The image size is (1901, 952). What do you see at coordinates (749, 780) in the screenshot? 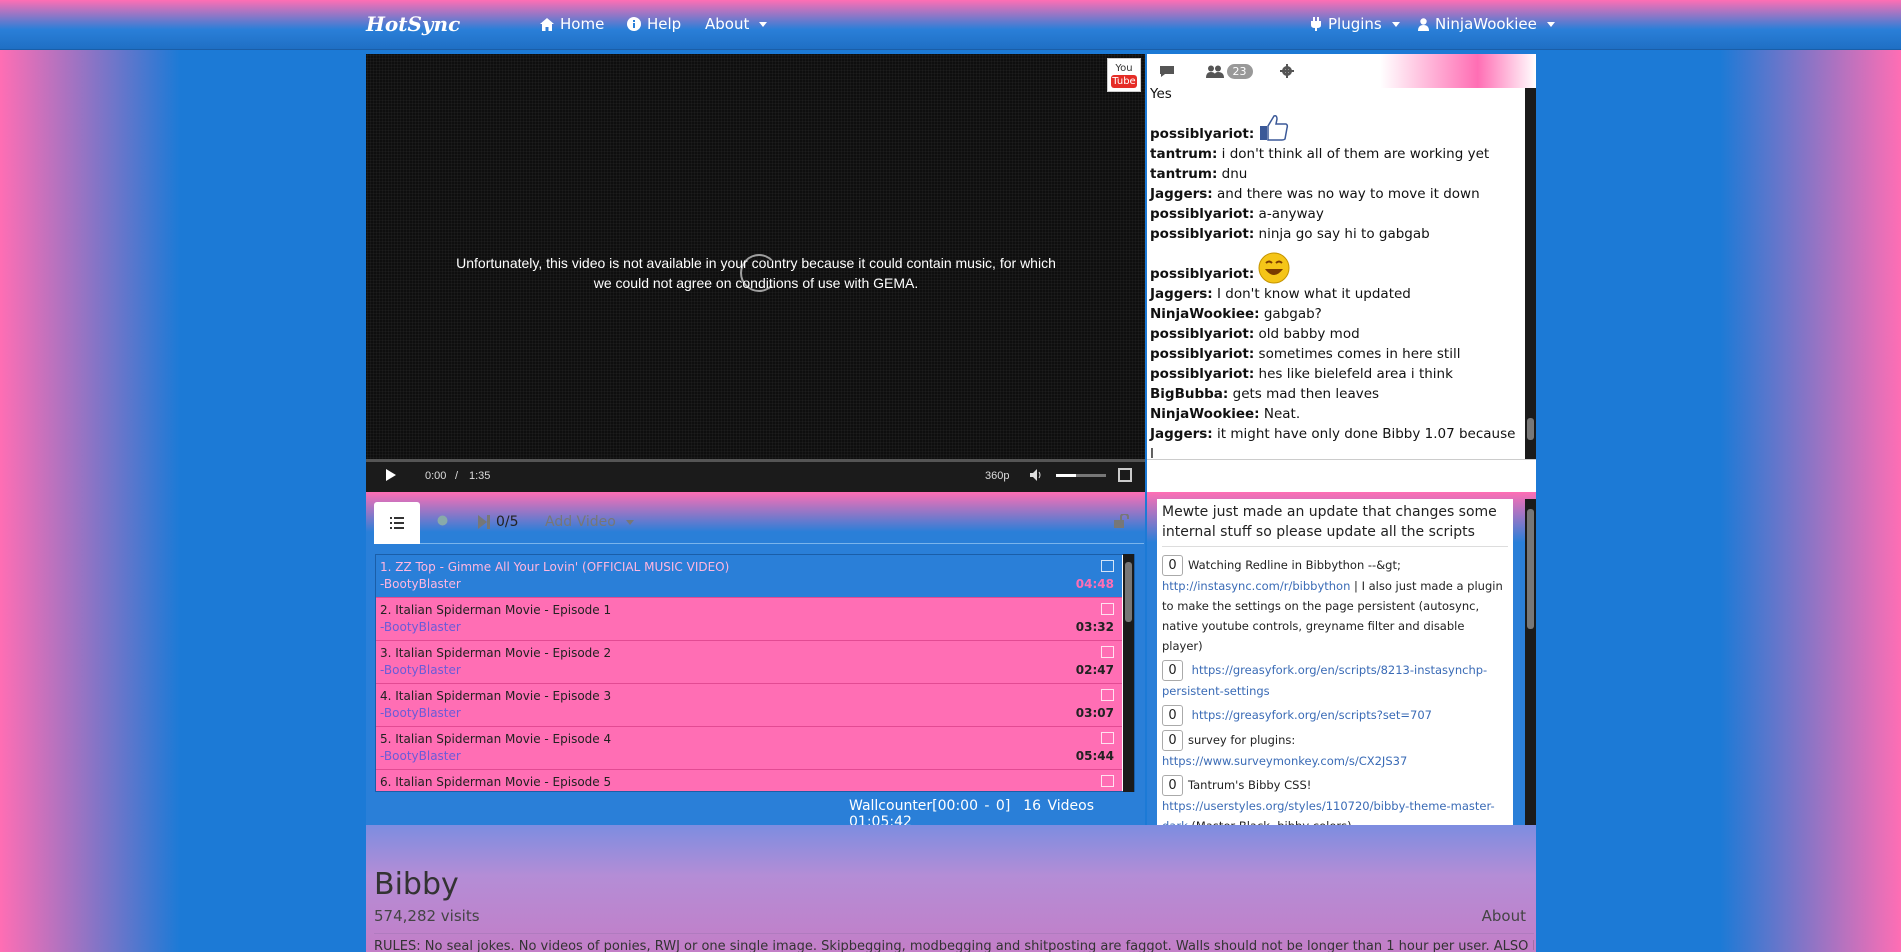
I see `playlist-item: 6. Italian Spiderman Movie - Episode 5` at bounding box center [749, 780].